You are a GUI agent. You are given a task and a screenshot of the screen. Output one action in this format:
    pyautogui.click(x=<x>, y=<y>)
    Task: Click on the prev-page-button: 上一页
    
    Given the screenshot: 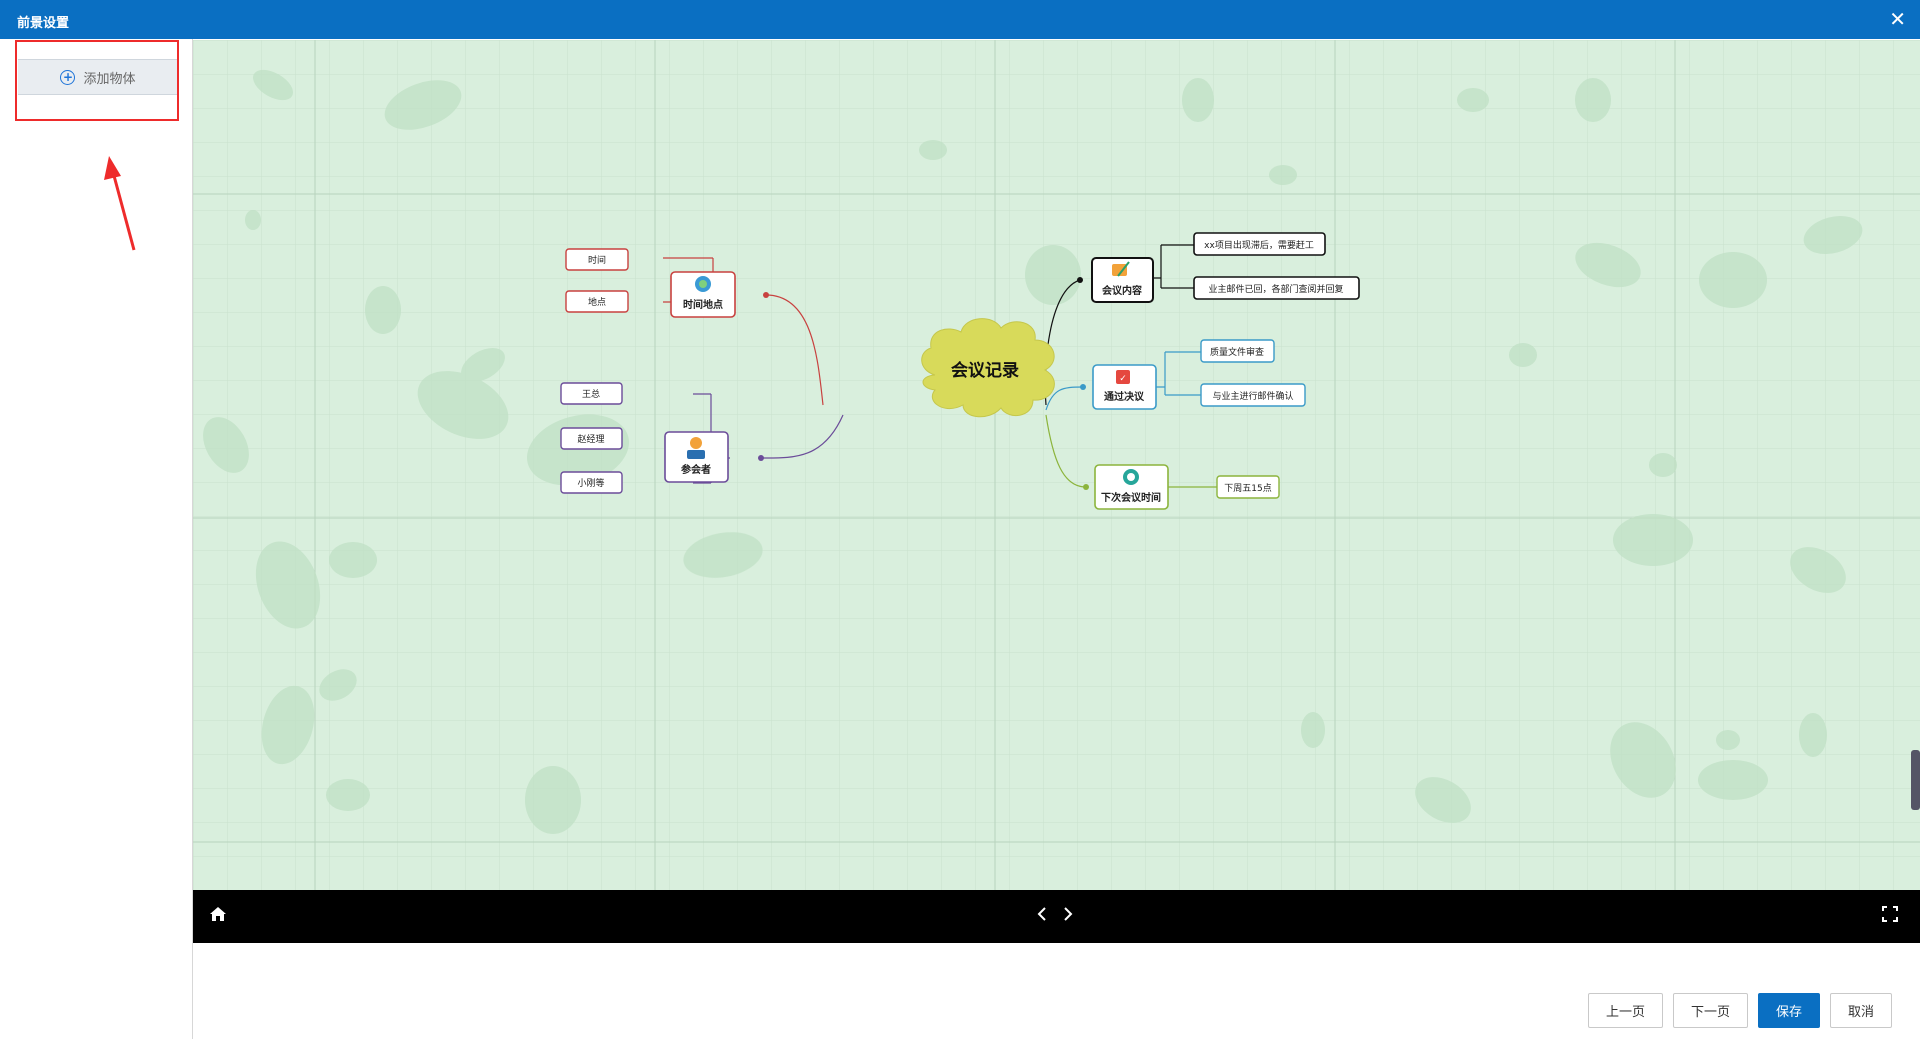 What is the action you would take?
    pyautogui.click(x=1625, y=1010)
    